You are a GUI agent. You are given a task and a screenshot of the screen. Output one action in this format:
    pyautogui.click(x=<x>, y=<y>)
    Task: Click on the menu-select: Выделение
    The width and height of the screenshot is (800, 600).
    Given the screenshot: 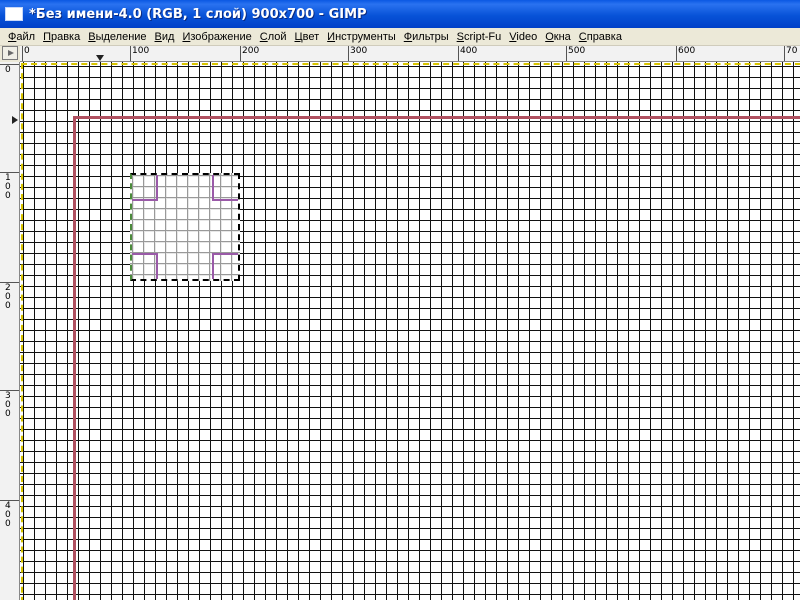 What is the action you would take?
    pyautogui.click(x=117, y=37)
    